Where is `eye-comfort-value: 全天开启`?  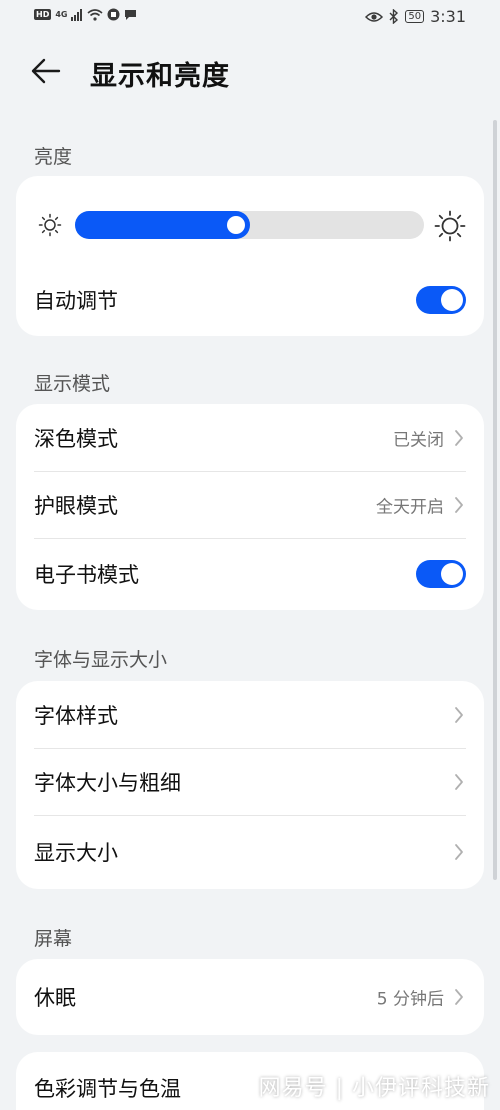 eye-comfort-value: 全天开启 is located at coordinates (410, 507).